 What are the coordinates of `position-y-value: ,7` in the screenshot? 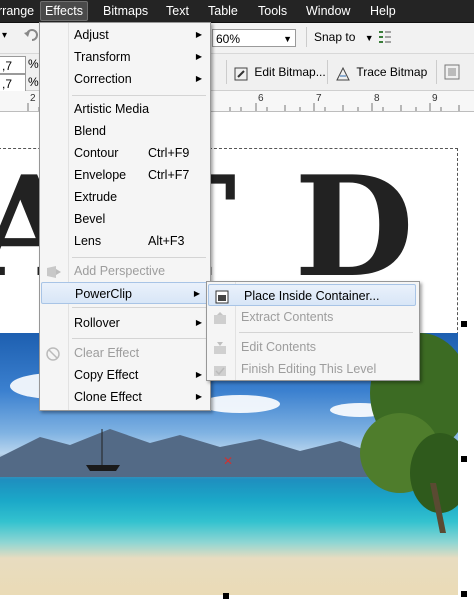 It's located at (7, 84).